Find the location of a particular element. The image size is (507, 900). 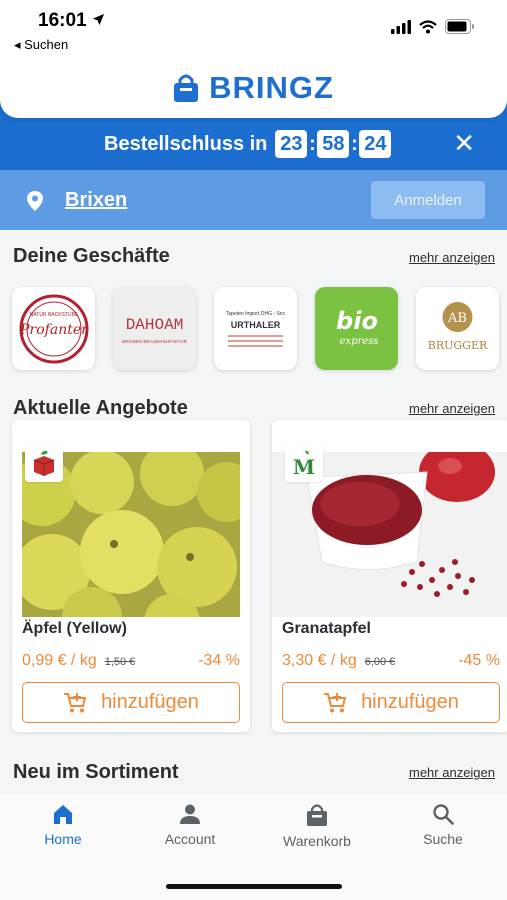

shop-logo-text: BRUGGER is located at coordinates (458, 345).